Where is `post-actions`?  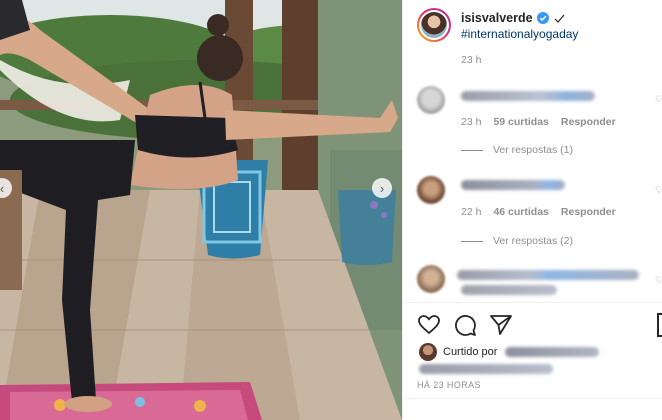
post-actions is located at coordinates (465, 325).